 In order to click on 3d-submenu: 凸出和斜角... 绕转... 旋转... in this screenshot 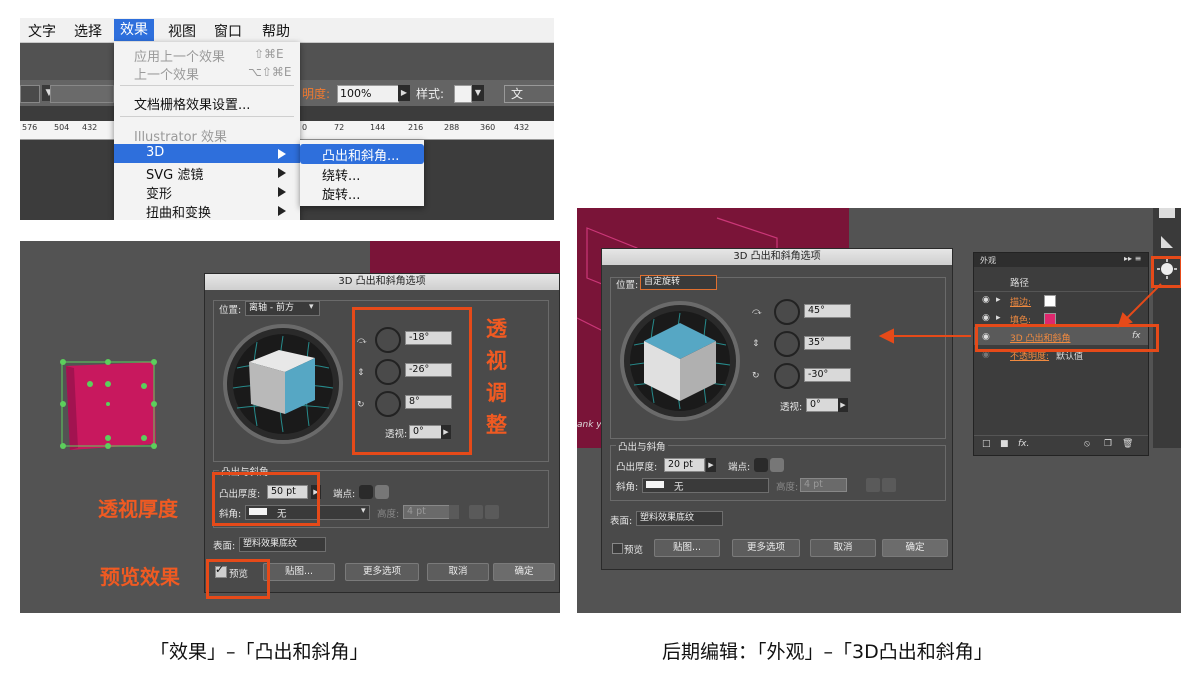, I will do `click(362, 173)`.